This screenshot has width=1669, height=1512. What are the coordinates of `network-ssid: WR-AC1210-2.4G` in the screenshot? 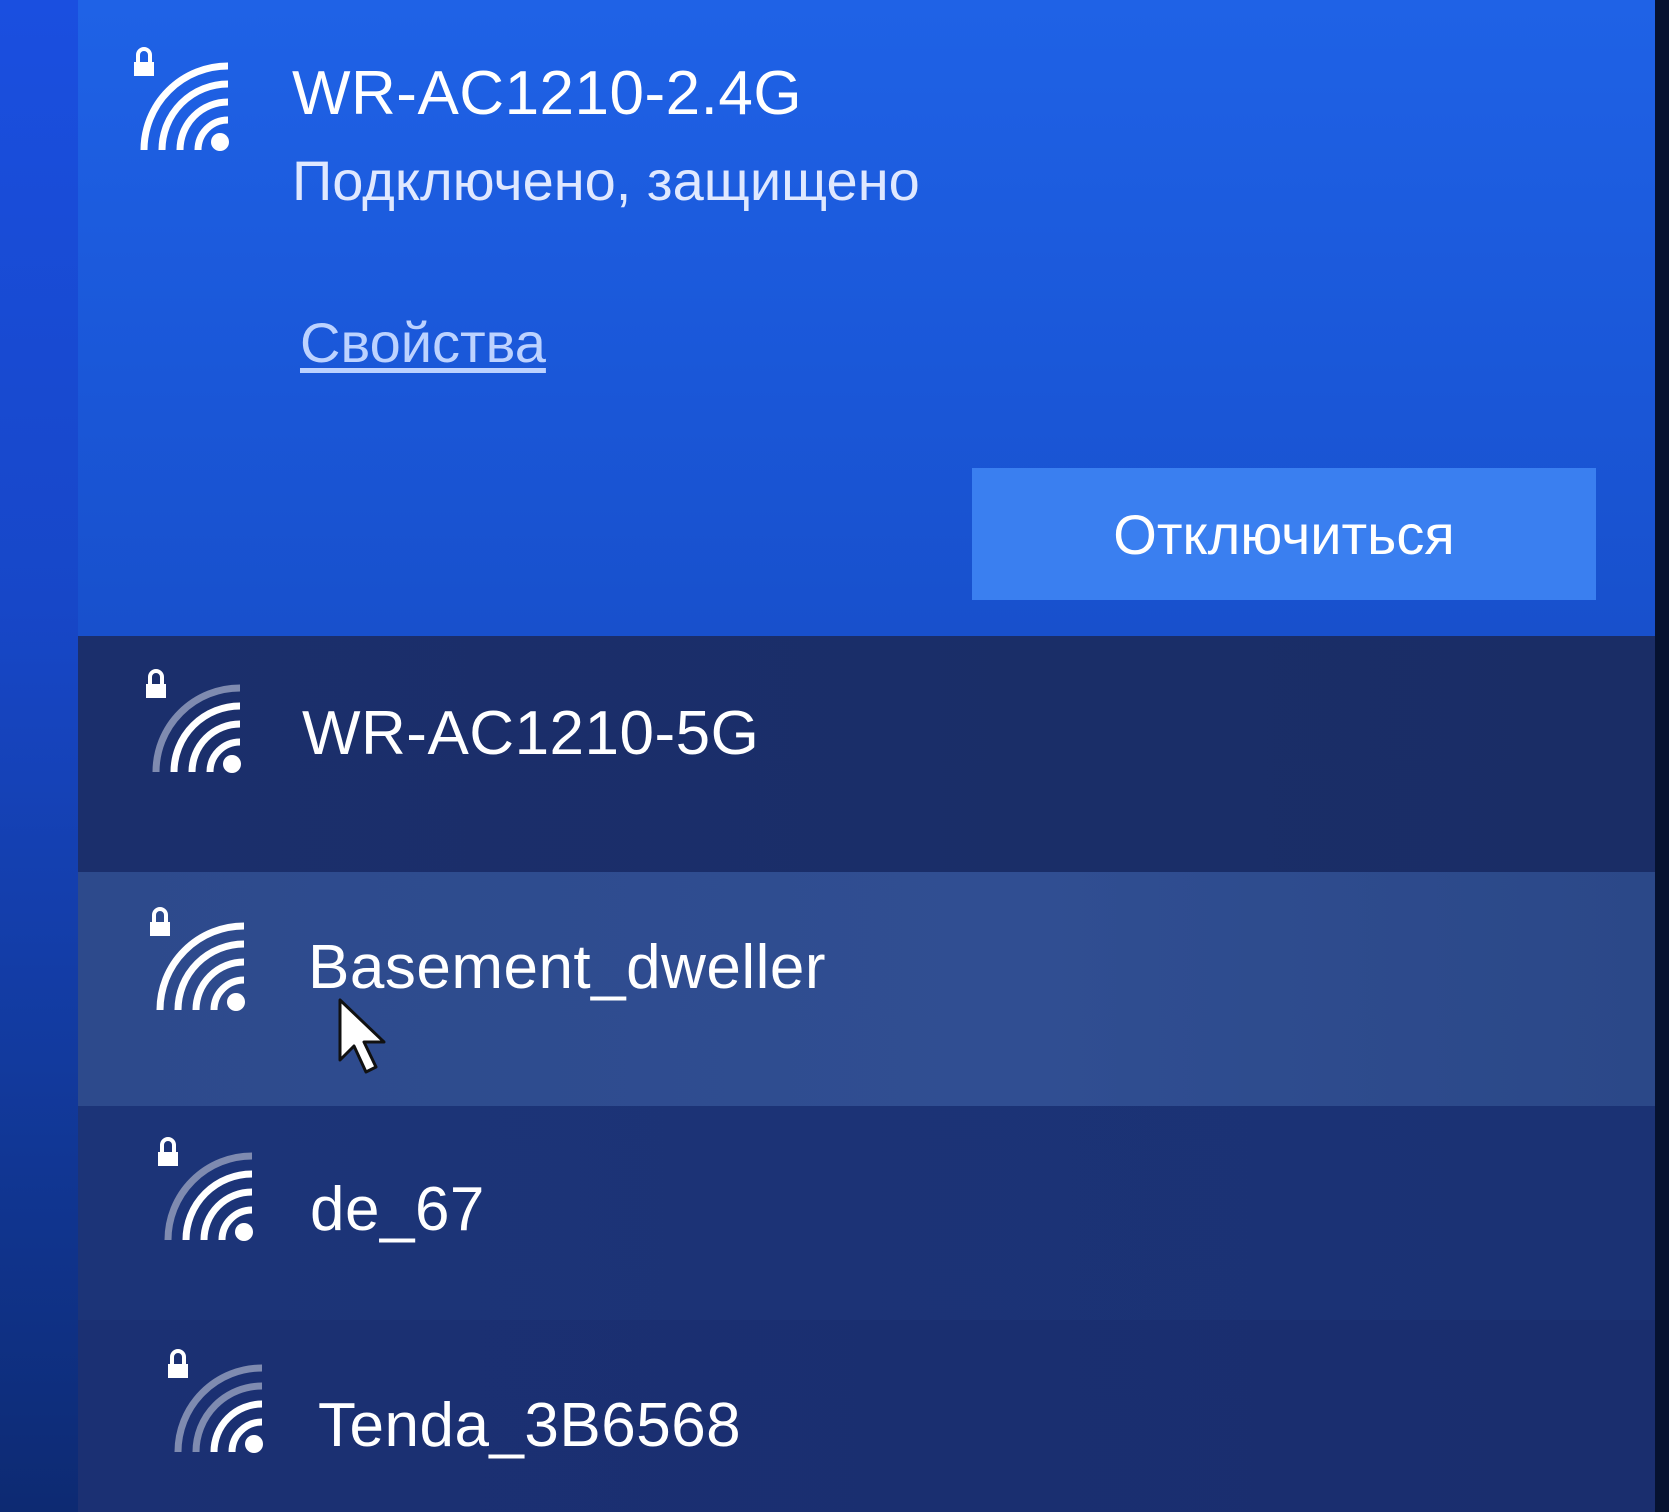 It's located at (547, 93).